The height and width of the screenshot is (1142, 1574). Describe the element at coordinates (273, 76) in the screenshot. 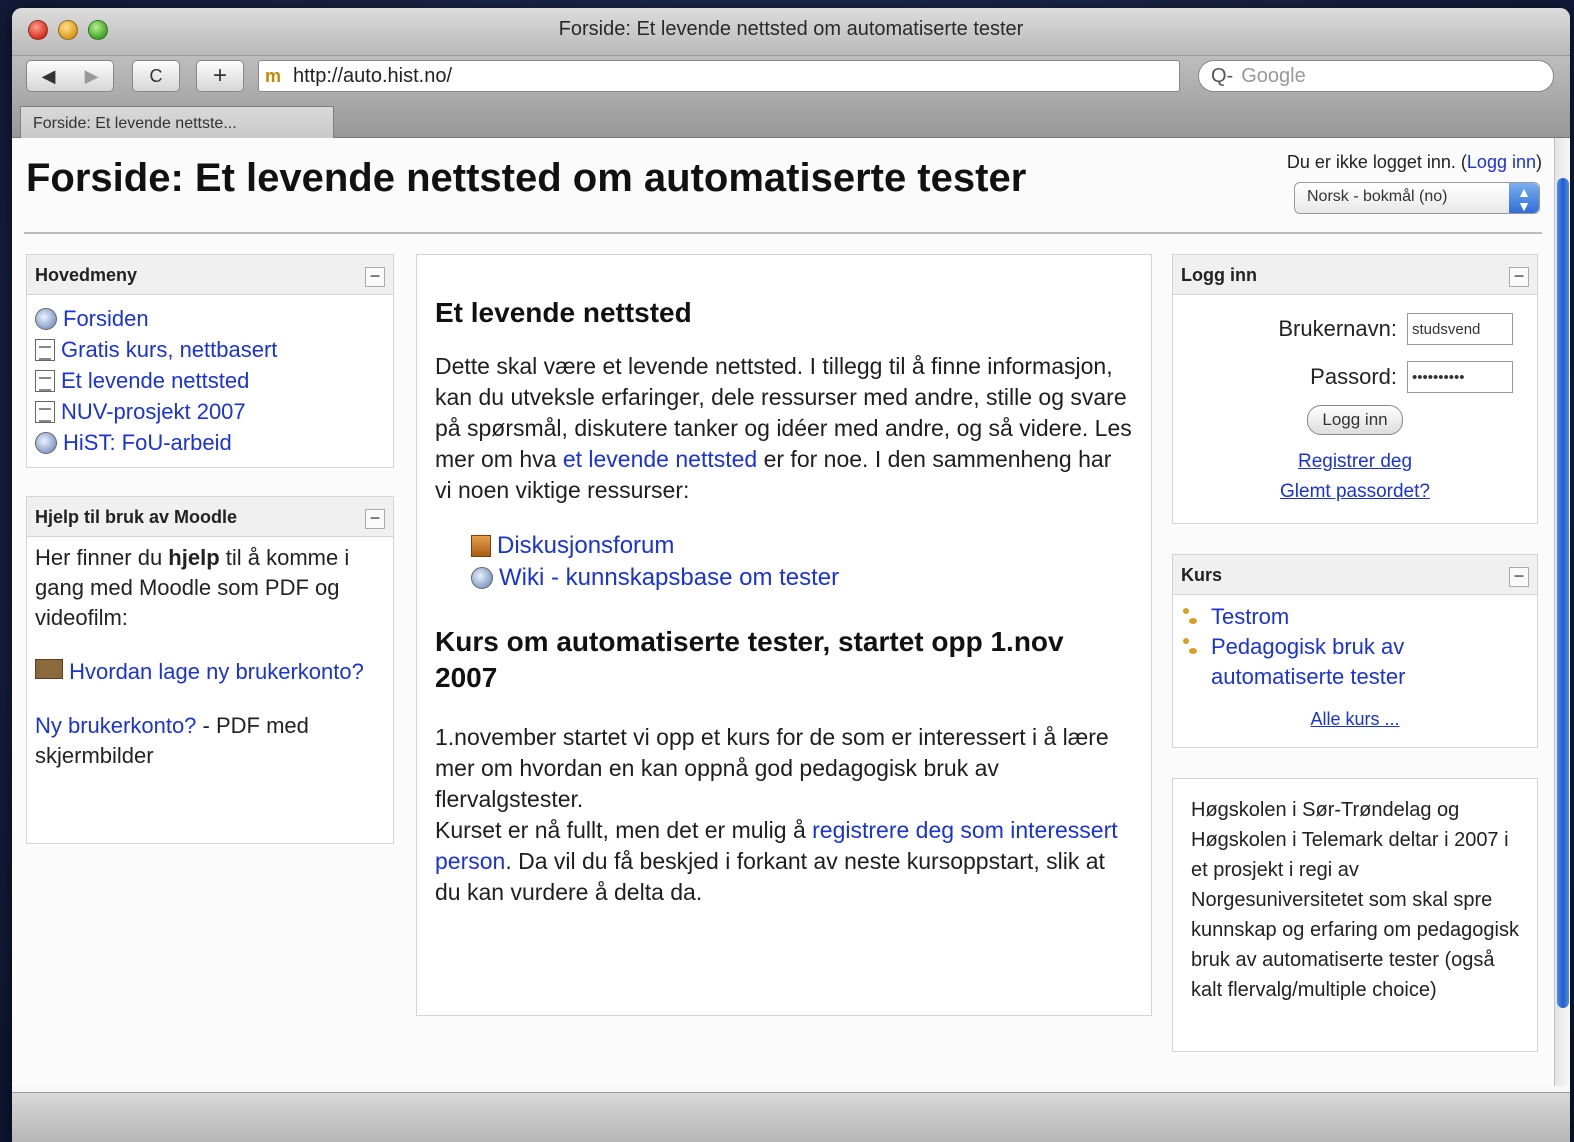

I see `site-favicon-icon: m` at that location.